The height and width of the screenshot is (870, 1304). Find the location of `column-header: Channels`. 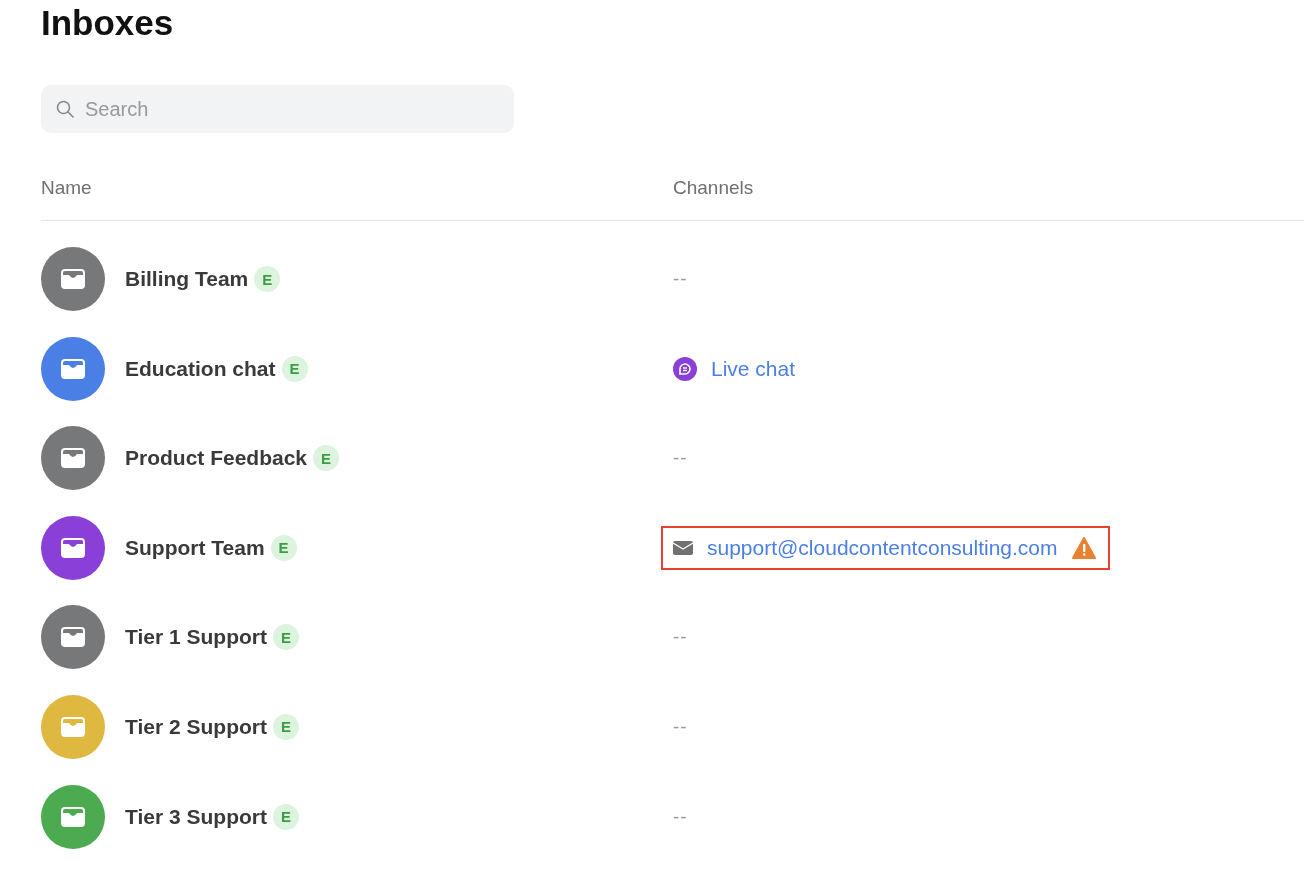

column-header: Channels is located at coordinates (714, 188).